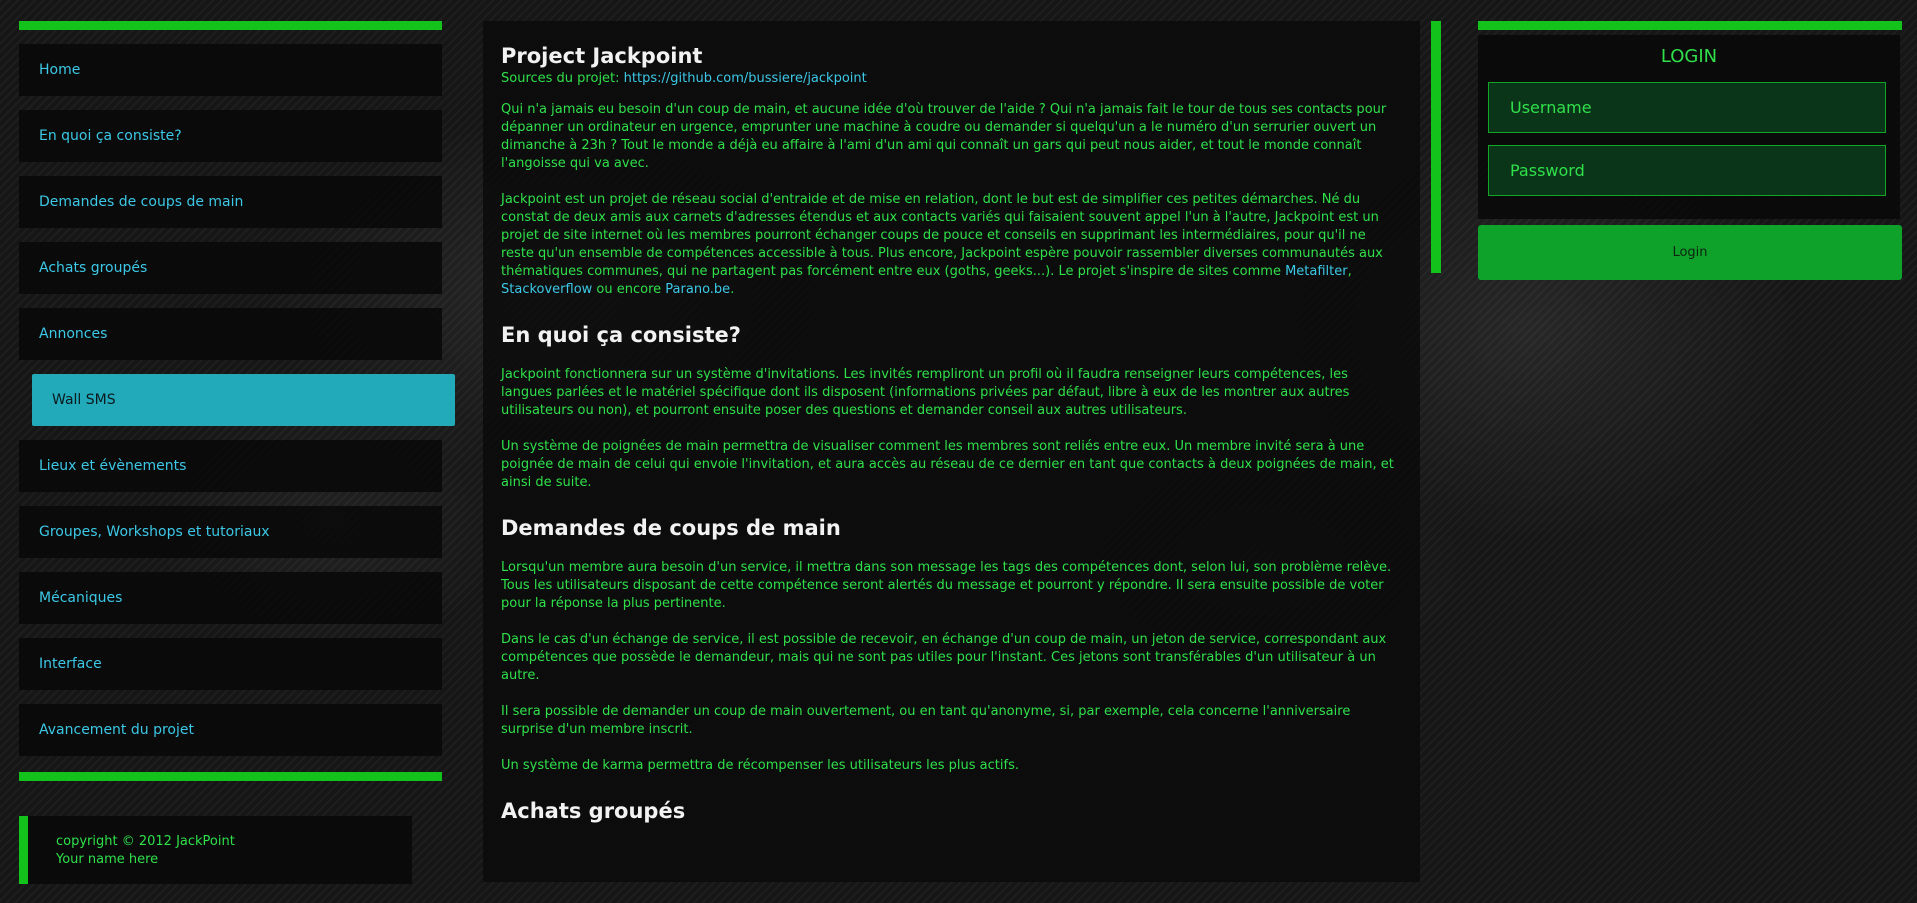 Image resolution: width=1917 pixels, height=903 pixels. I want to click on content-scrollbar, so click(1436, 147).